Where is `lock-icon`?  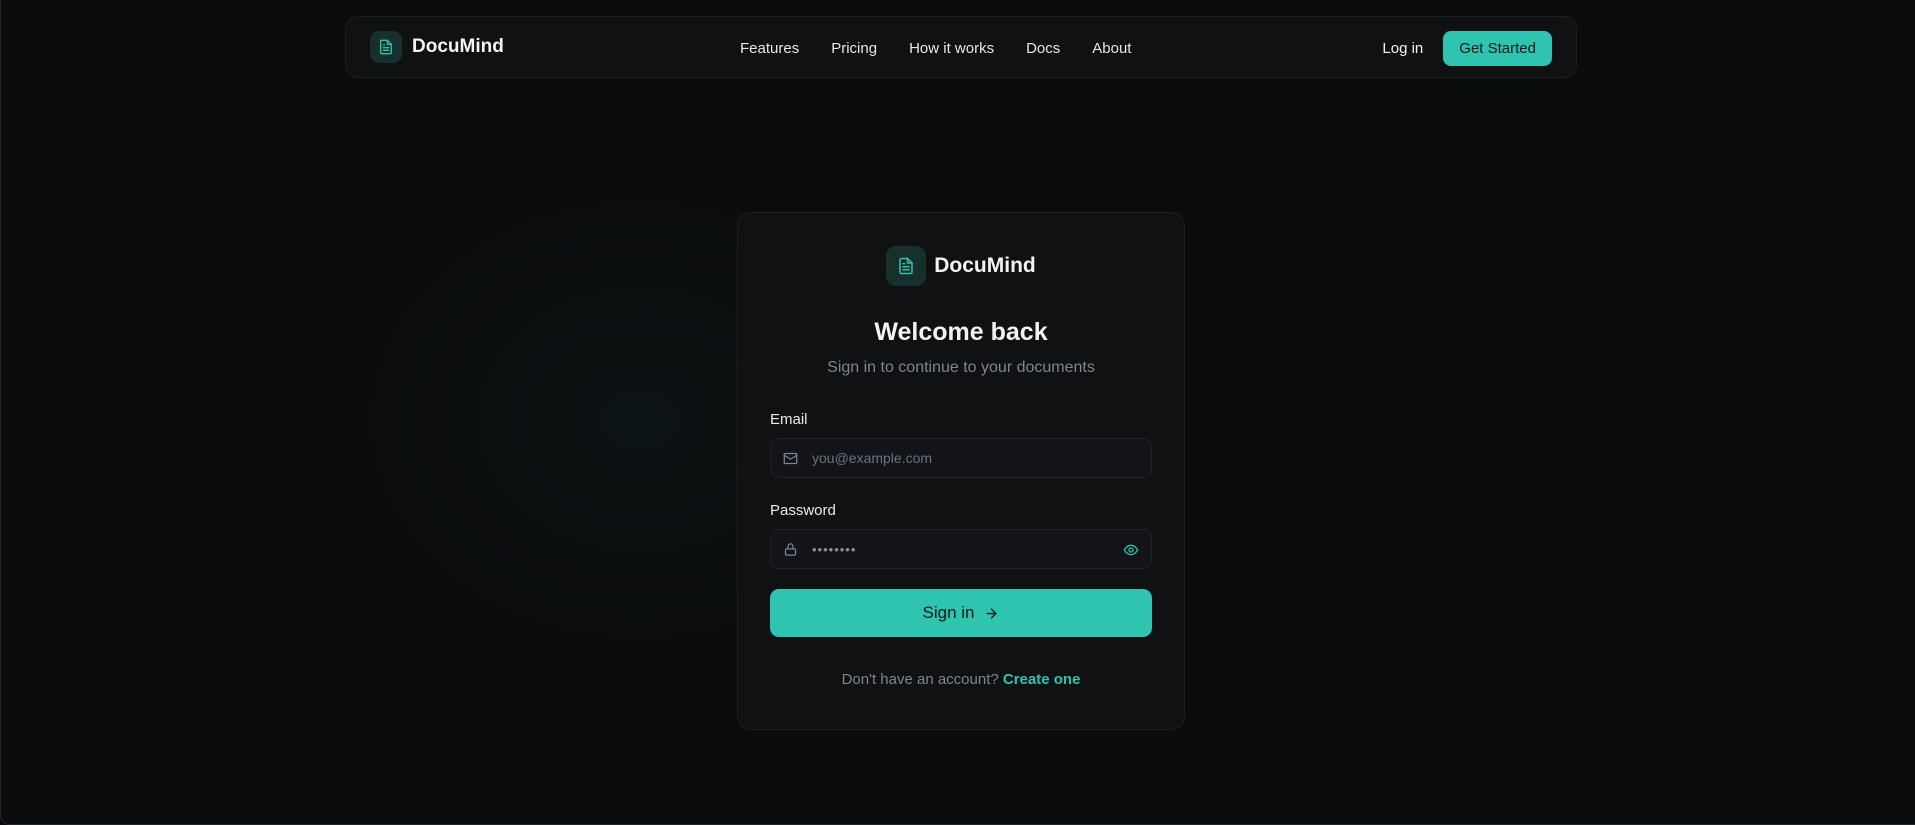
lock-icon is located at coordinates (790, 549).